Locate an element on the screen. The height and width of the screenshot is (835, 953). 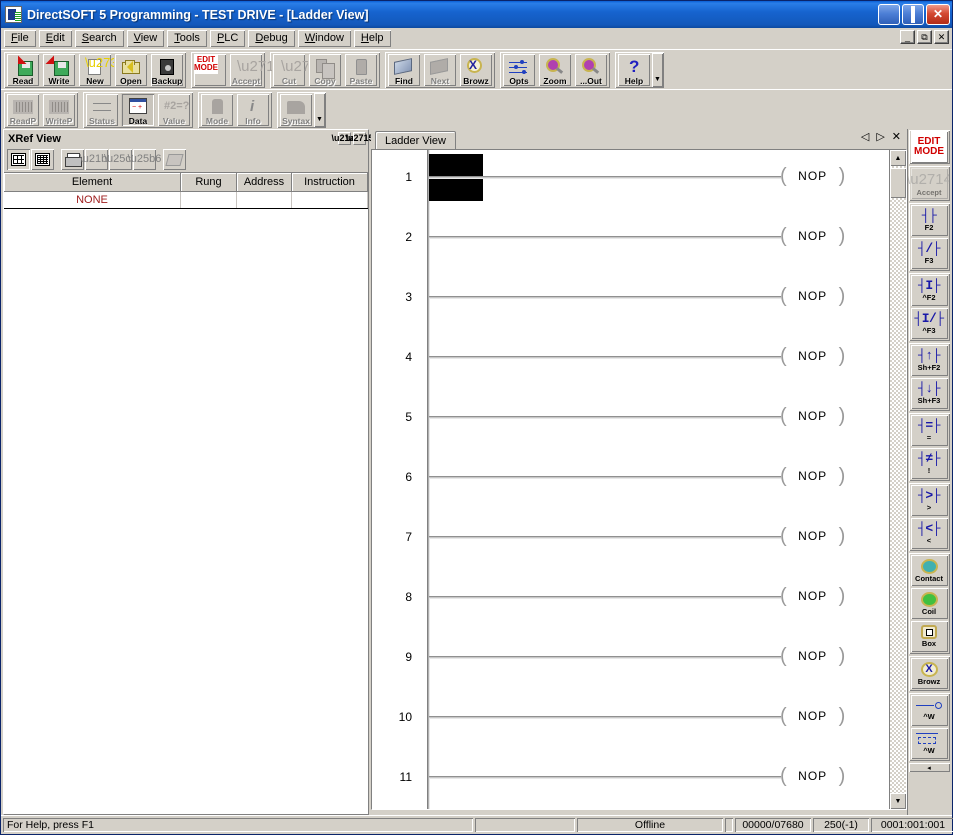
toolbar-paste-button: Paste is located at coordinates (361, 69).